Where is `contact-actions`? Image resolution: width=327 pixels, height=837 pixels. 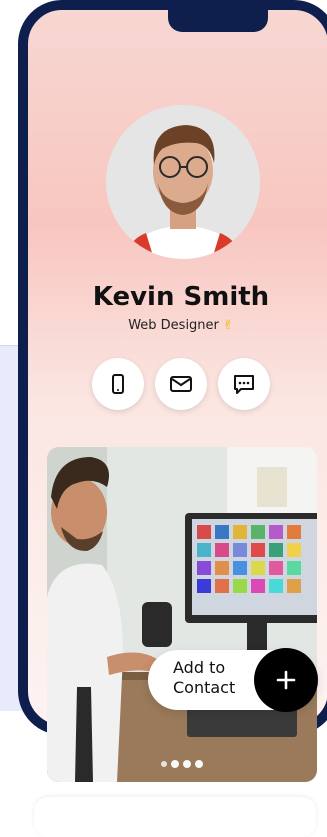 contact-actions is located at coordinates (181, 384).